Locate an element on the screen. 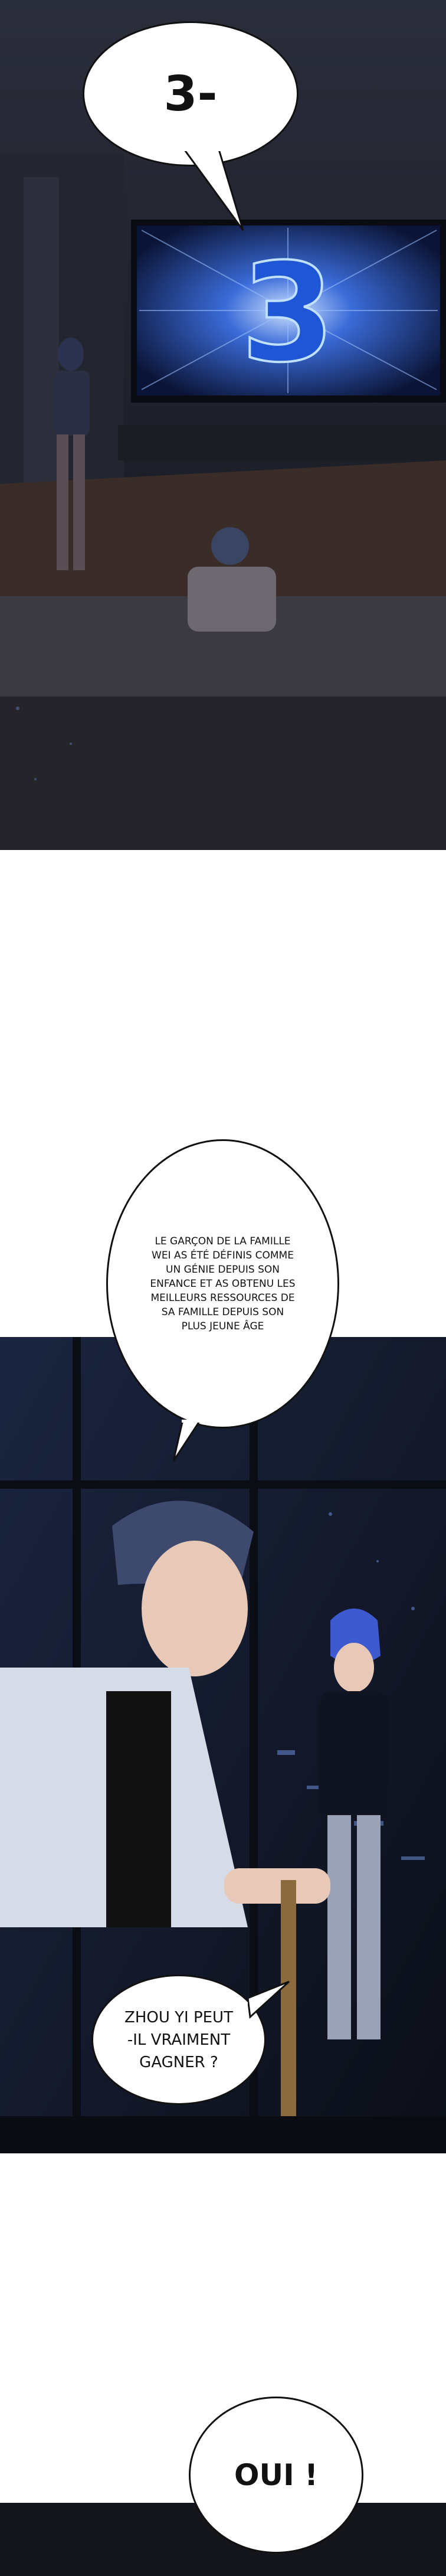  bubble-line: GAGNER ? is located at coordinates (179, 2062).